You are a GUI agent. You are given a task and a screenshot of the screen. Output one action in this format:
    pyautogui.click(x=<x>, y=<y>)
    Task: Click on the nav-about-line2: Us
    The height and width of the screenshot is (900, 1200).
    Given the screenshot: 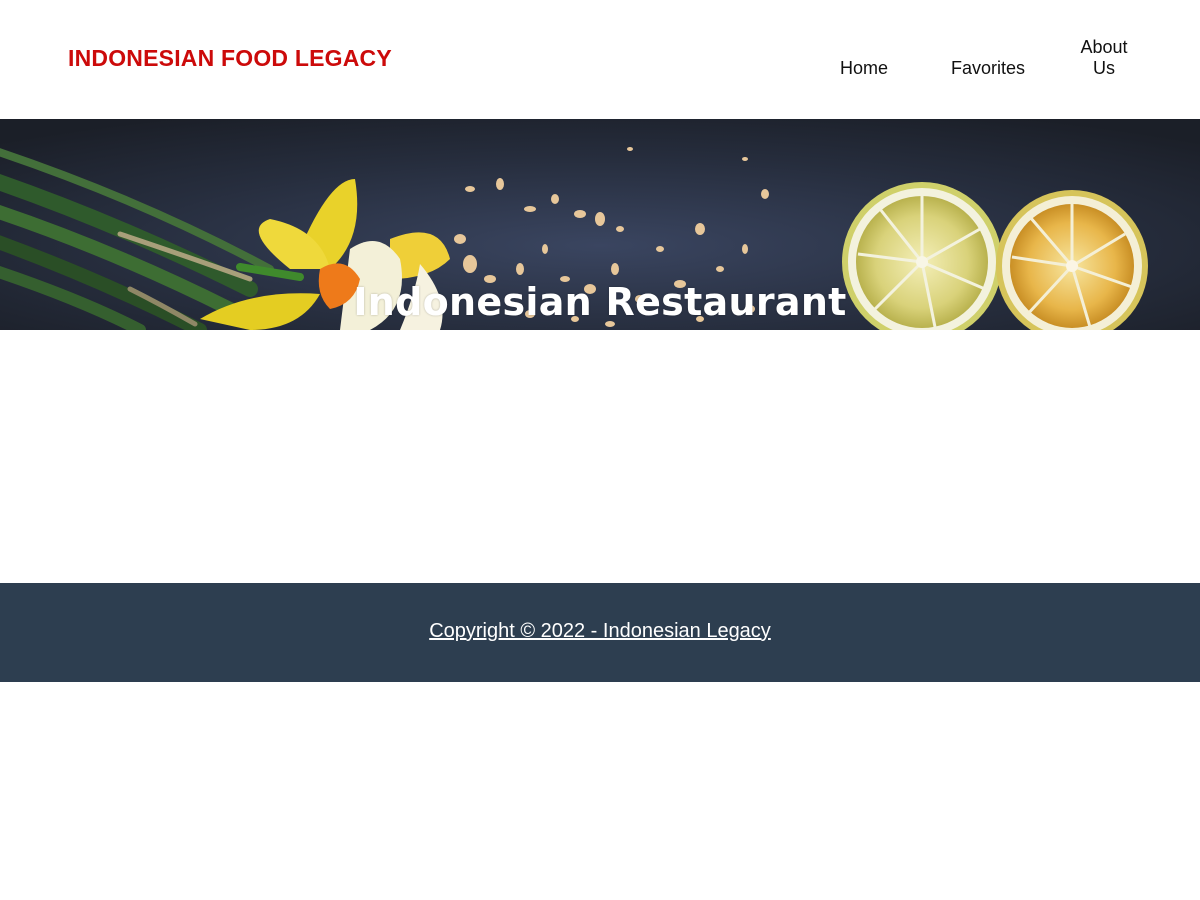 What is the action you would take?
    pyautogui.click(x=1104, y=68)
    